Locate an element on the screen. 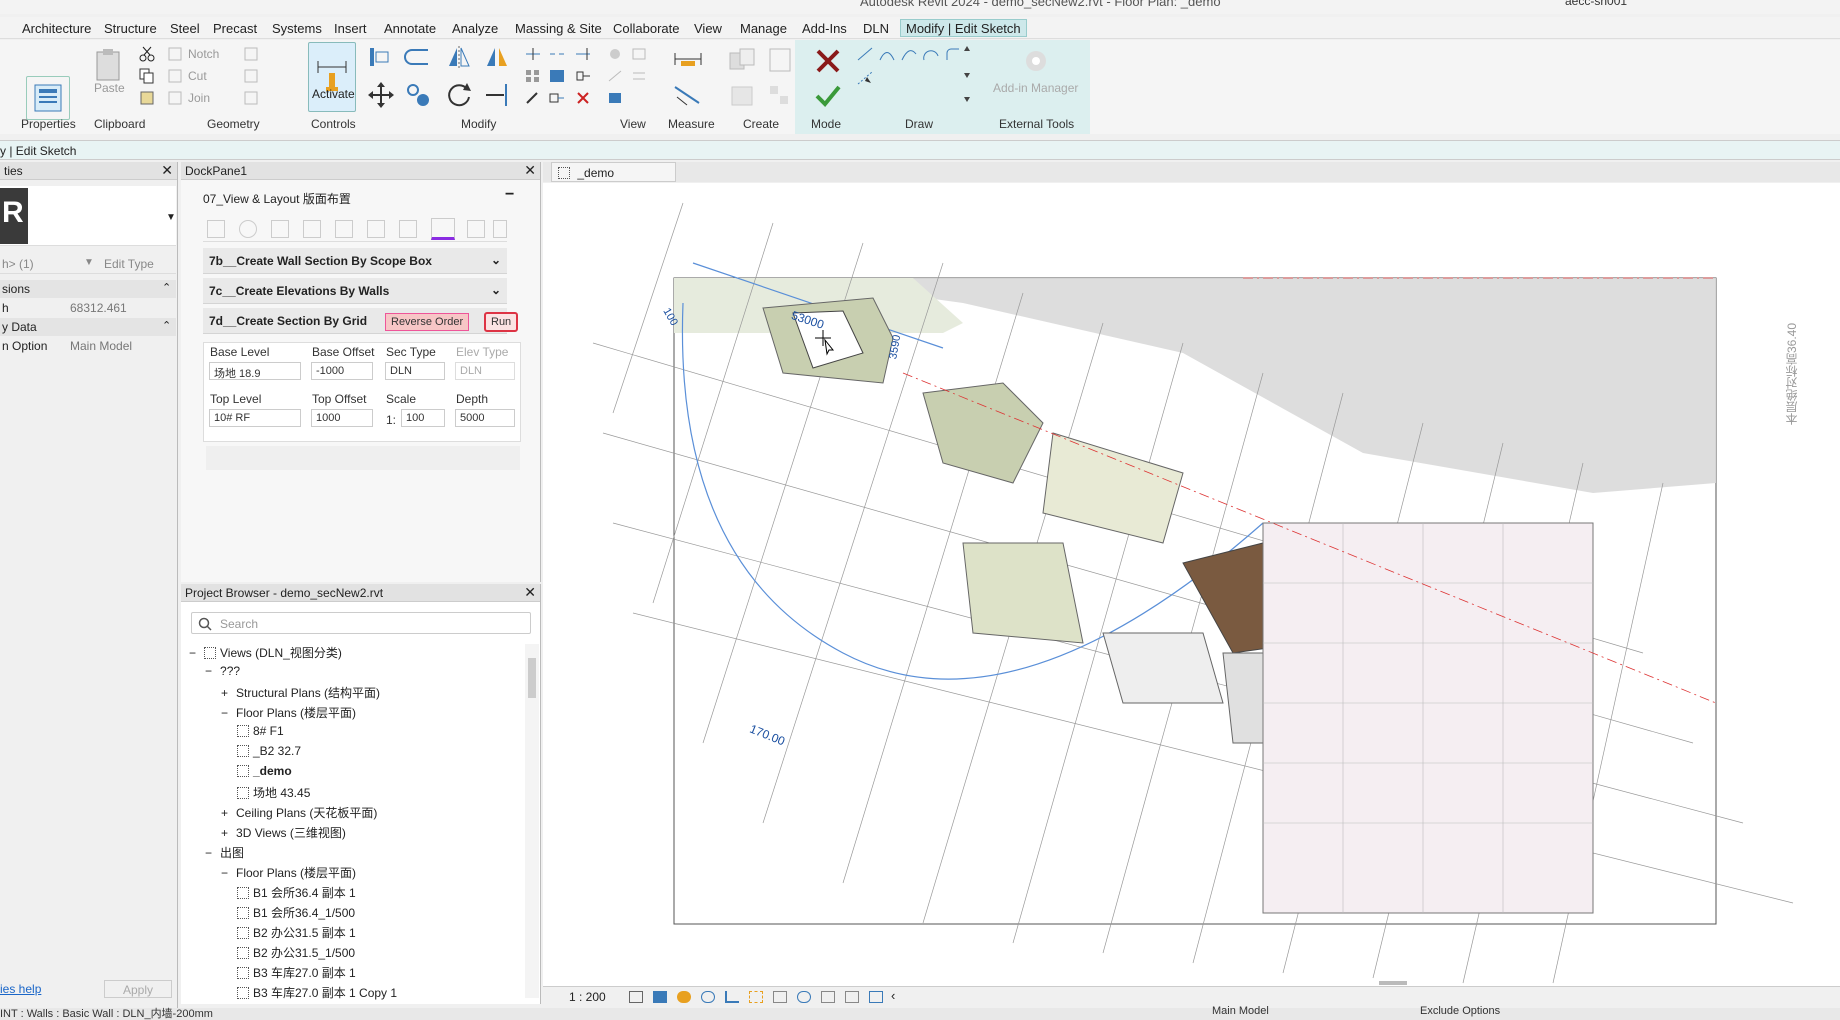 This screenshot has width=1840, height=1020. draw-arc-center-icon is located at coordinates (909, 54).